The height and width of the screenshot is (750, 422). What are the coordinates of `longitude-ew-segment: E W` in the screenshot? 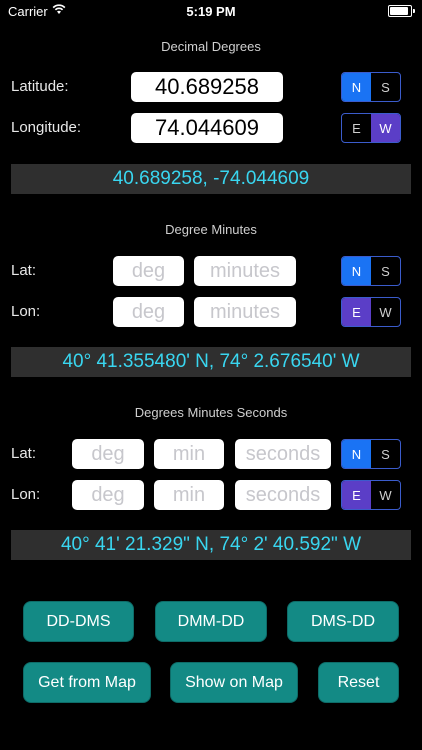 It's located at (371, 128).